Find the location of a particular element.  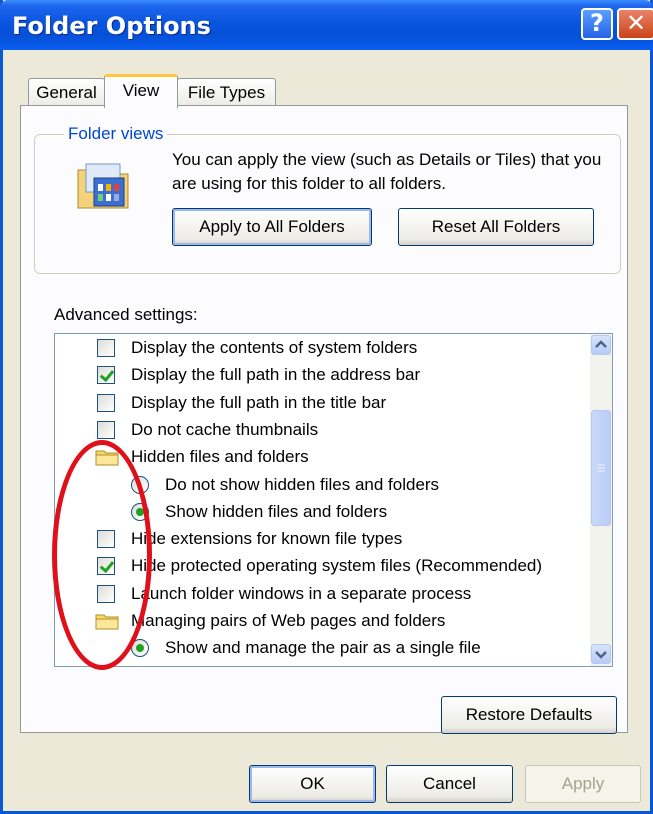

help-button: ? is located at coordinates (597, 24).